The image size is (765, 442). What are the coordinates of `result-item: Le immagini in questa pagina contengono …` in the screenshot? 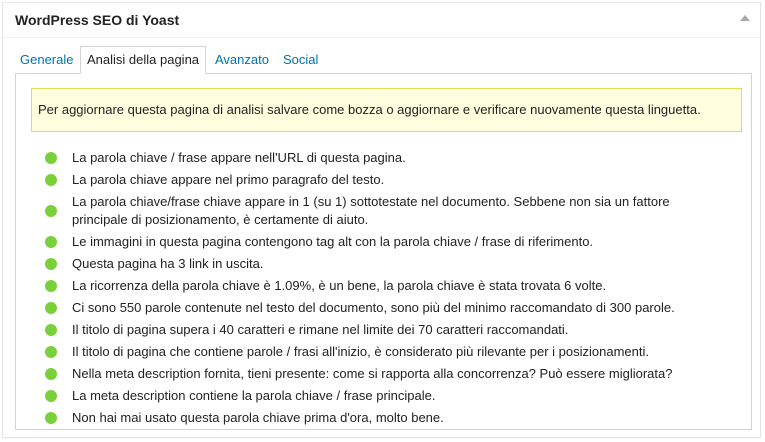 It's located at (383, 242).